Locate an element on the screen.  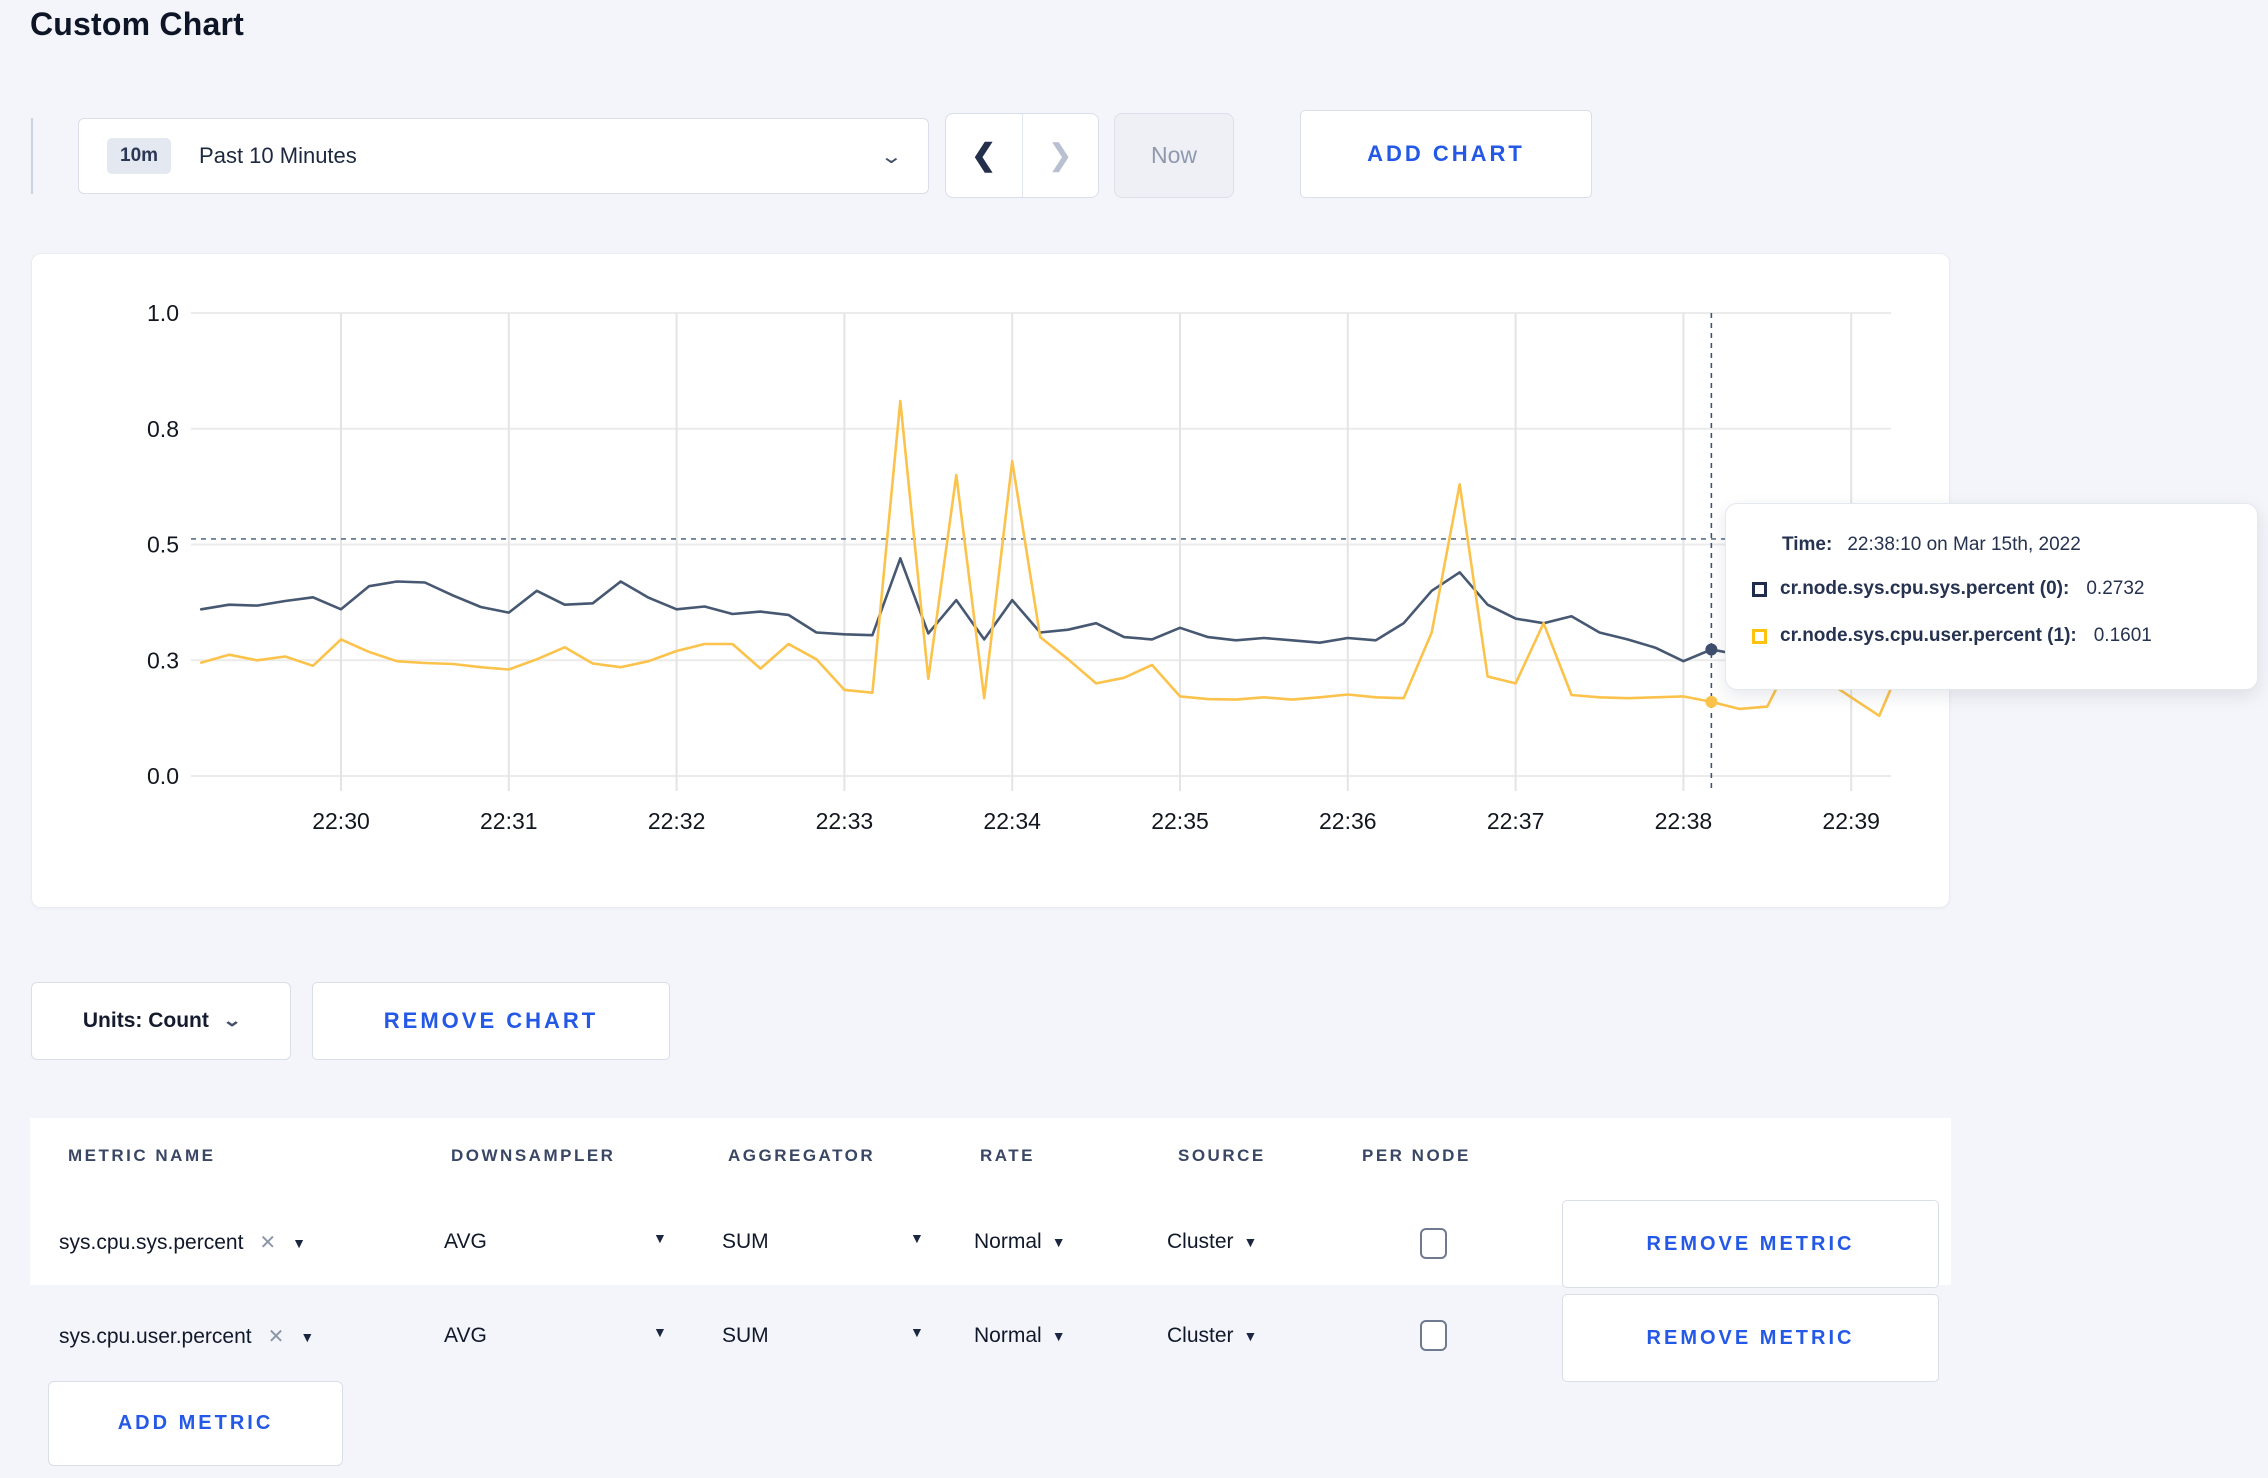
chevron-right-icon: ❯ is located at coordinates (1060, 155).